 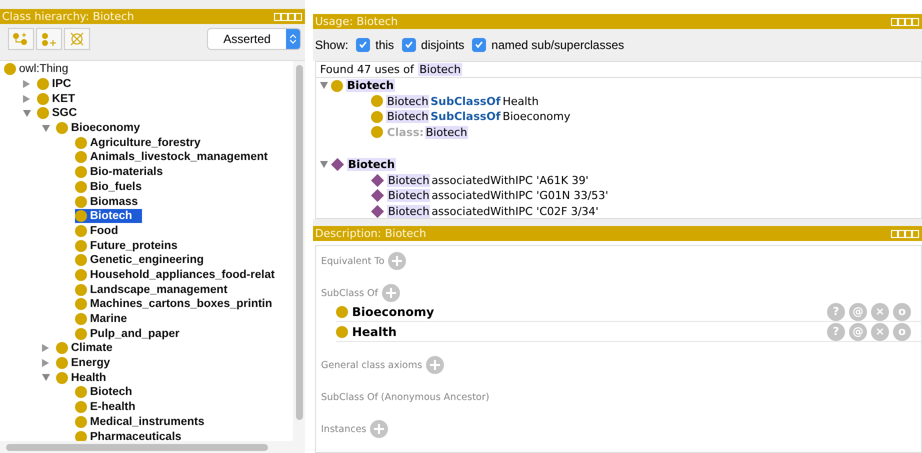 I want to click on tree-item: Machines_cartons_boxes_printin, so click(x=173, y=304).